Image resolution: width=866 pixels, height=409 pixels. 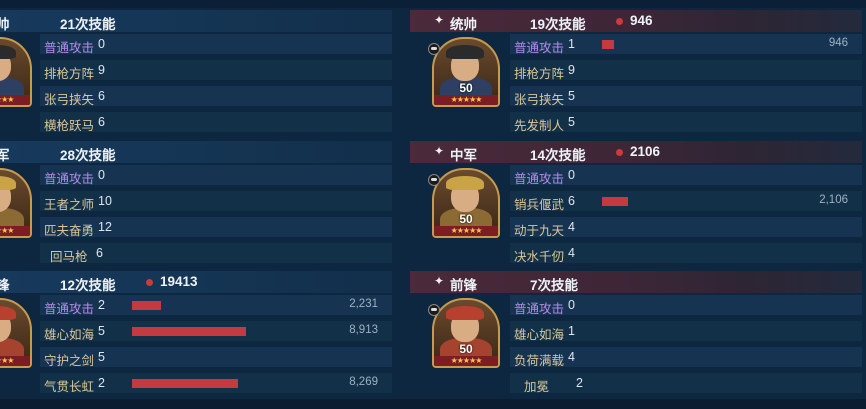 What do you see at coordinates (69, 387) in the screenshot?
I see `skill-name: 气贯长虹` at bounding box center [69, 387].